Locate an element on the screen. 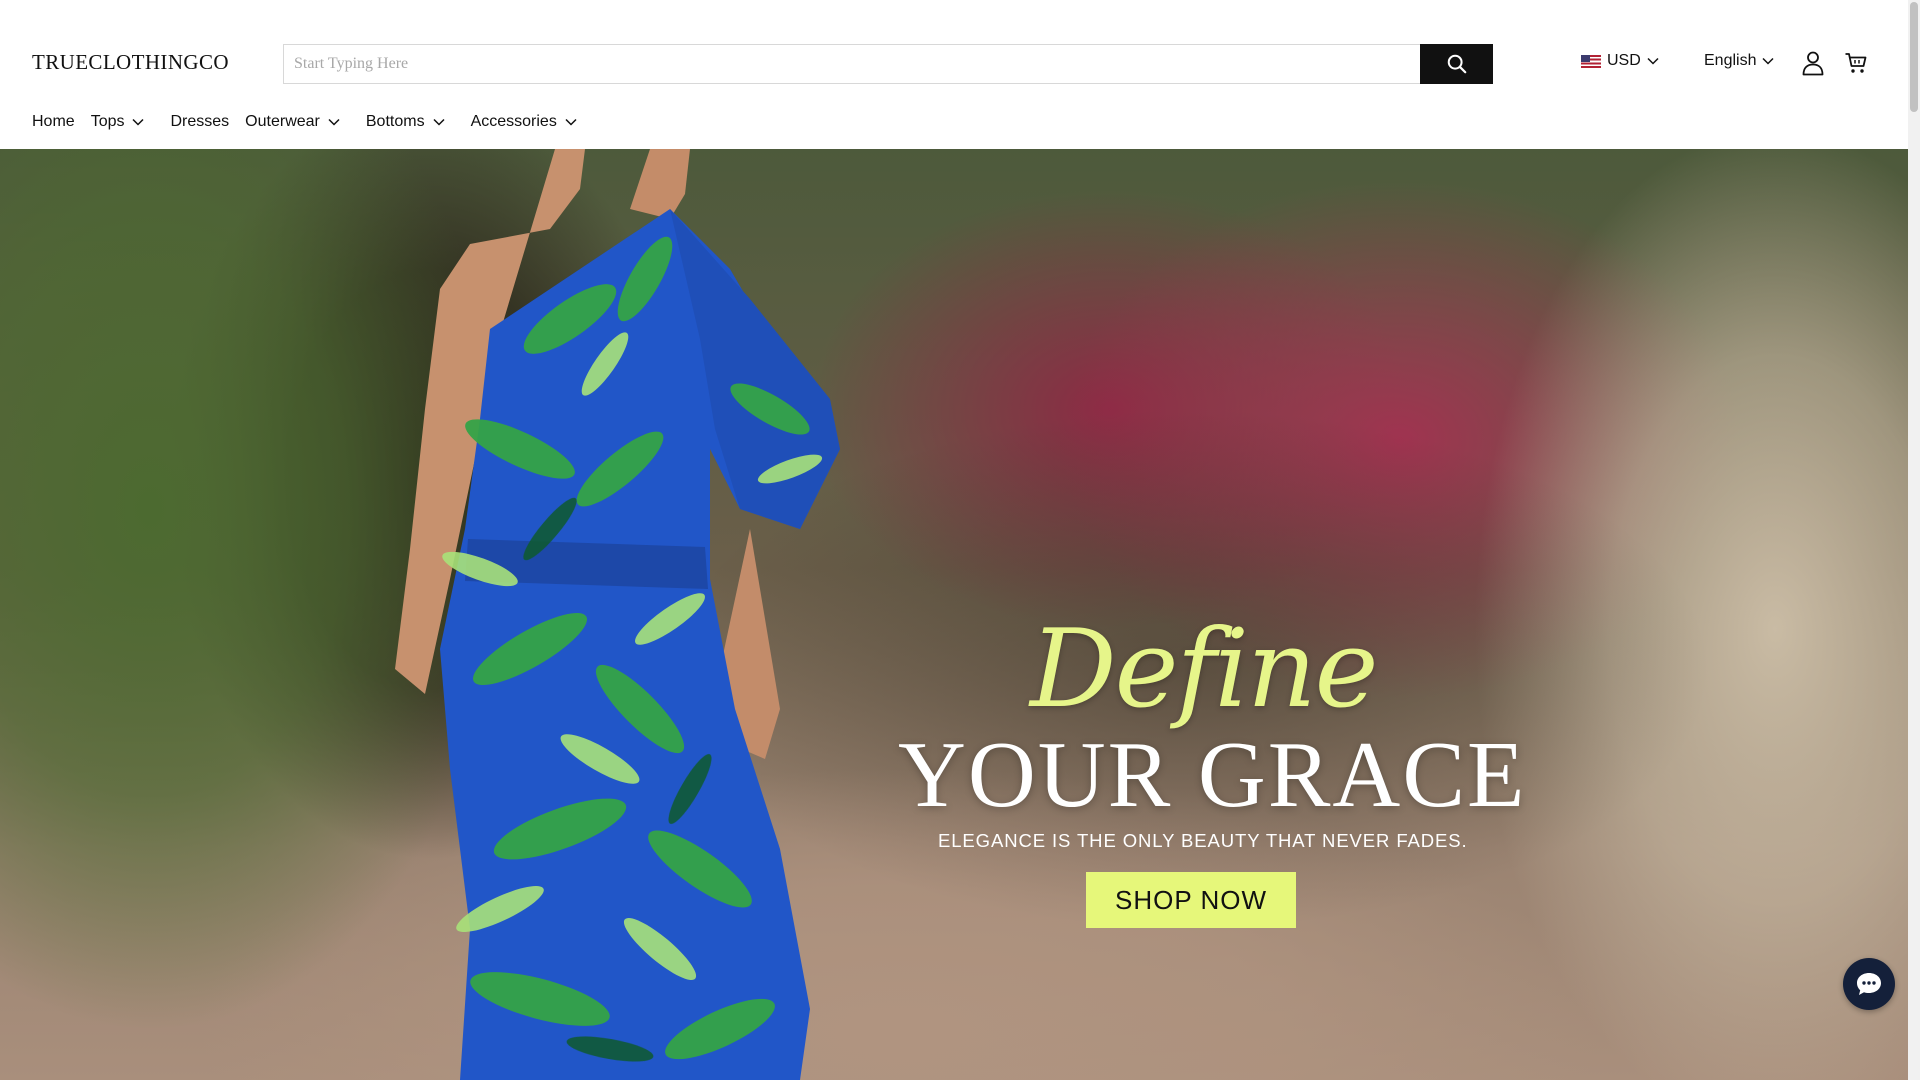  nav-item-tops: Tops is located at coordinates (118, 122).